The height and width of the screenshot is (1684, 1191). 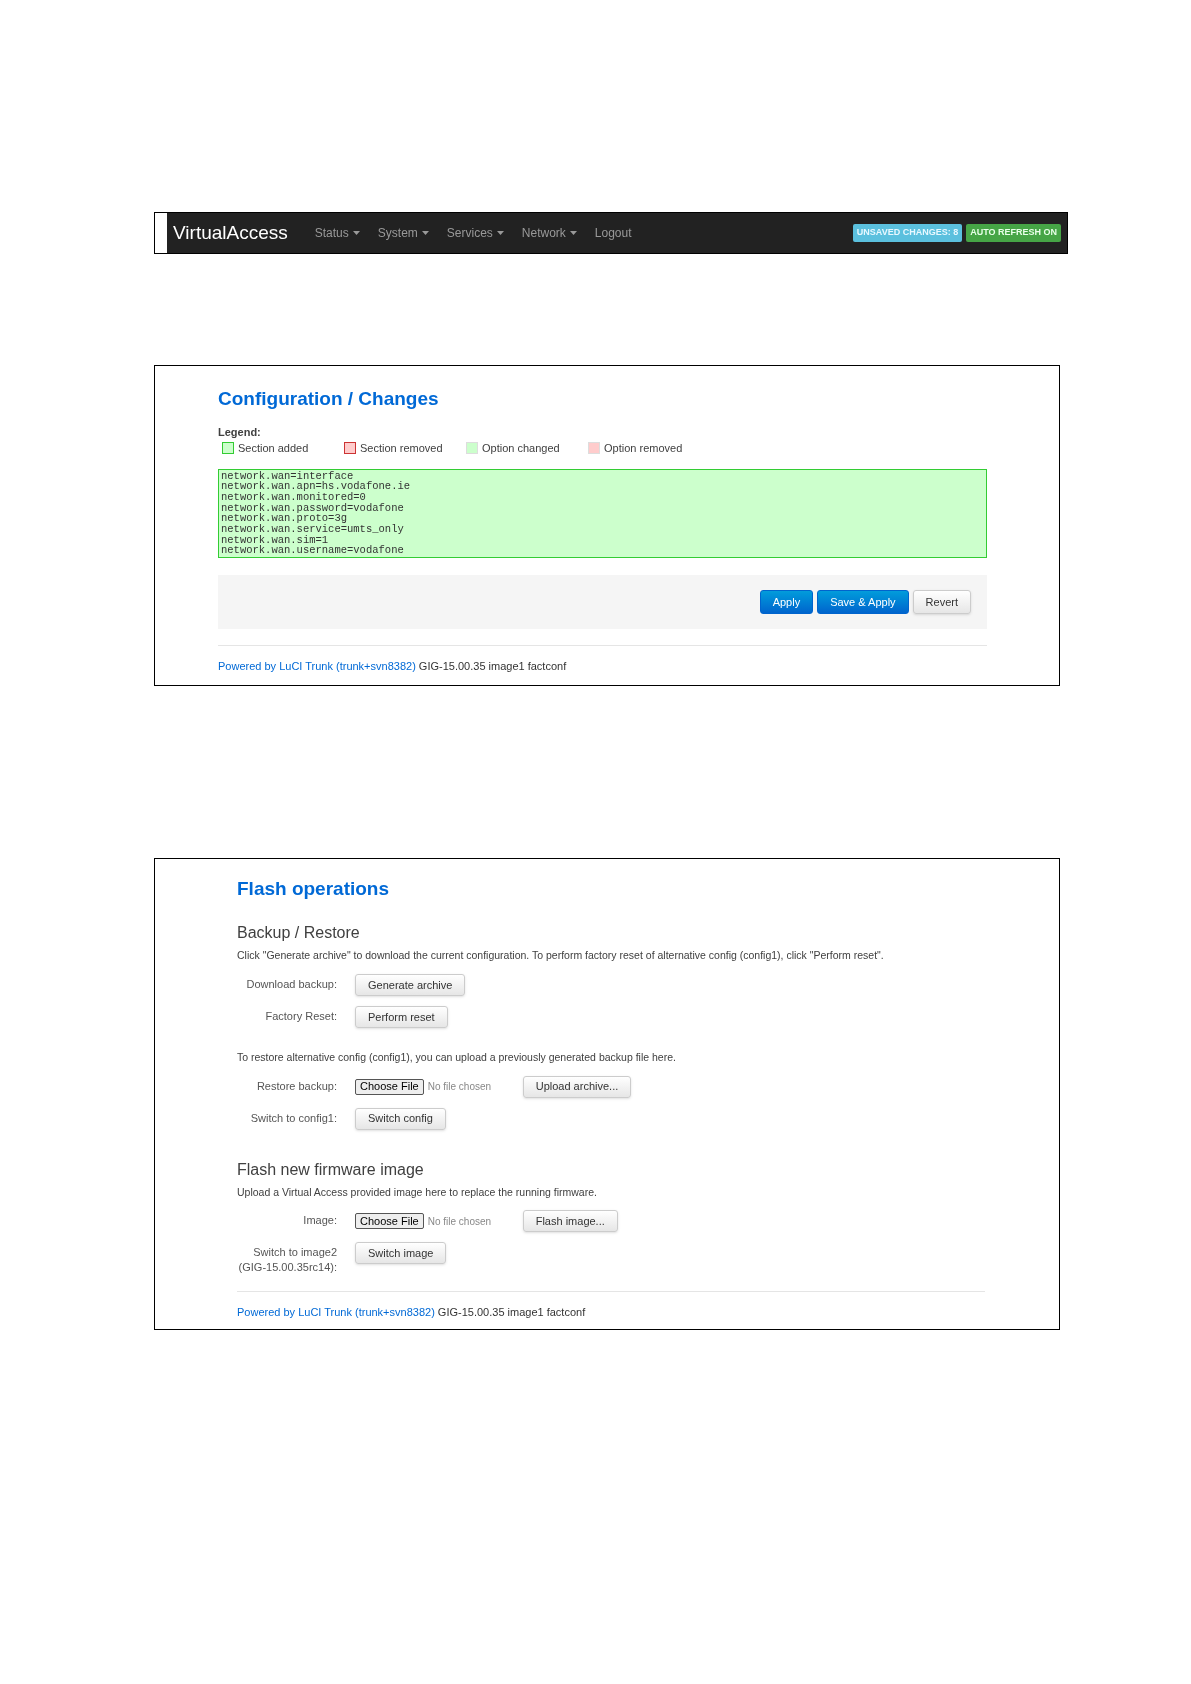 What do you see at coordinates (296, 1086) in the screenshot?
I see `field-label: Restore backup:` at bounding box center [296, 1086].